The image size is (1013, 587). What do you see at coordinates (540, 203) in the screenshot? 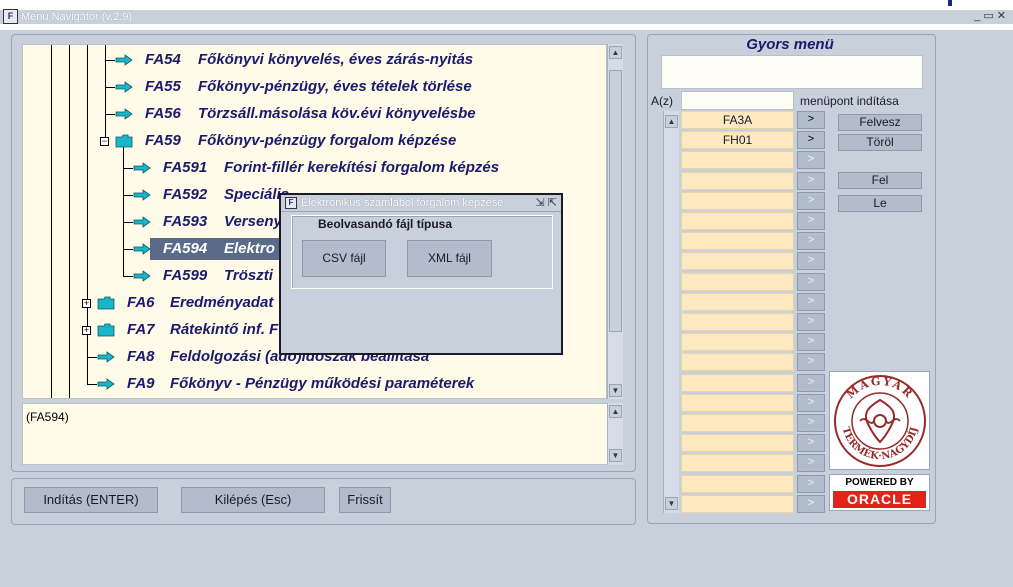
I see `minimize-icon: ⇲` at bounding box center [540, 203].